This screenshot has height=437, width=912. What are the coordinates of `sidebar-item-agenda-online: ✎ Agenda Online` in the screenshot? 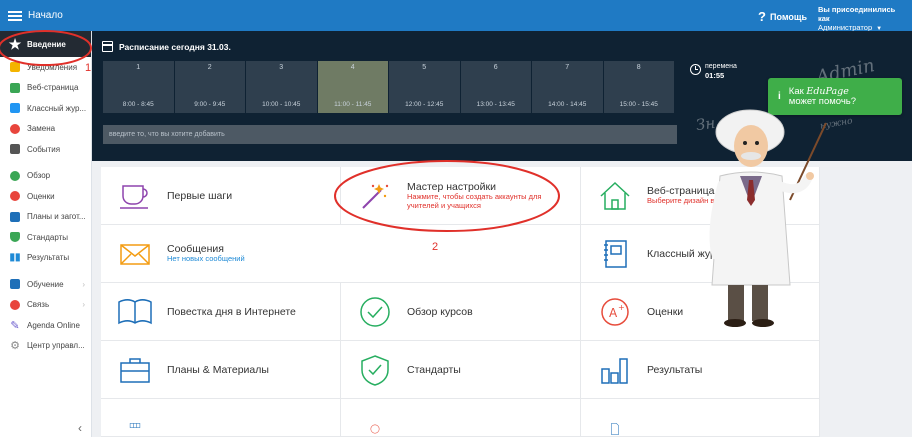 It's located at (45, 325).